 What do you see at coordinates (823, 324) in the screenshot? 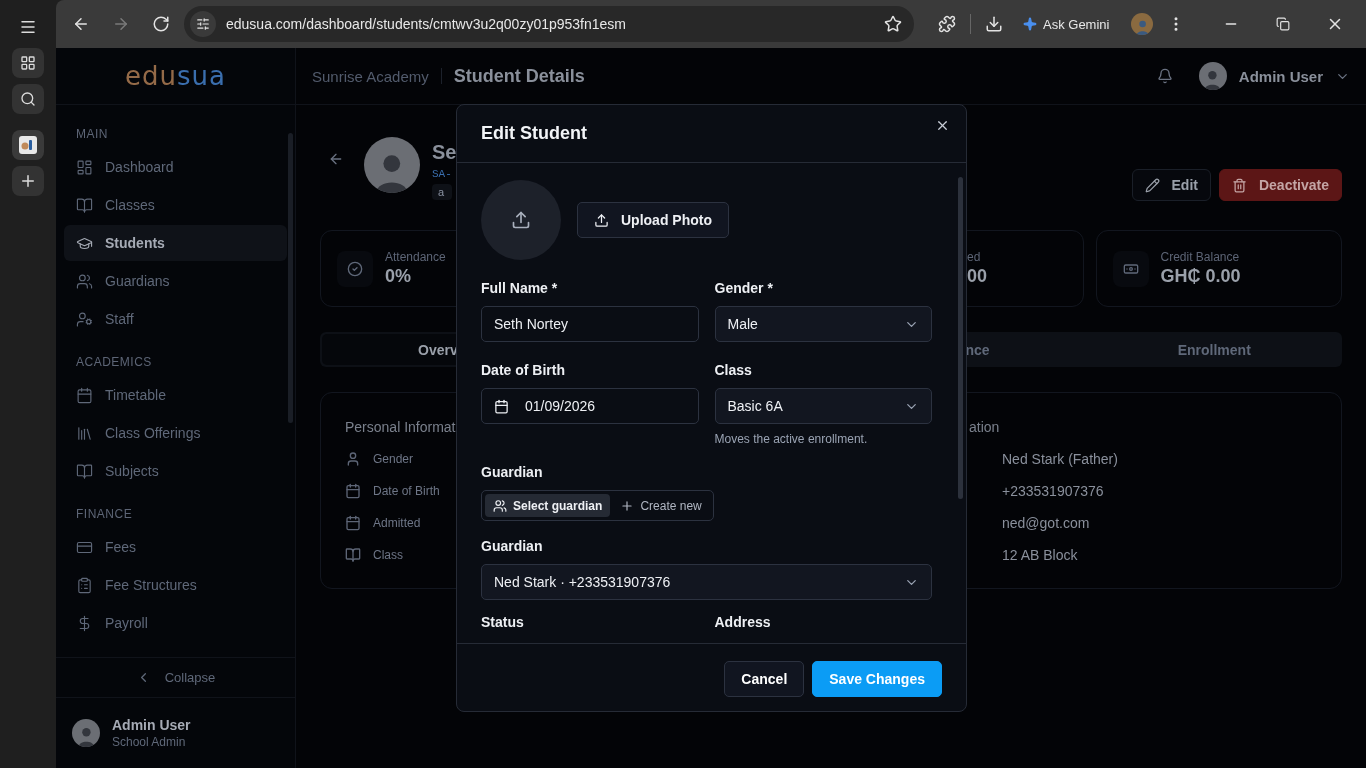
I see `gender-select: Male` at bounding box center [823, 324].